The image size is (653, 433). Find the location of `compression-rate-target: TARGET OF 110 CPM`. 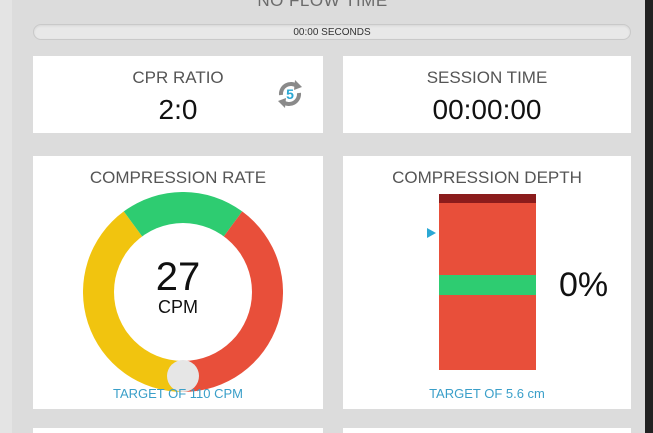

compression-rate-target: TARGET OF 110 CPM is located at coordinates (178, 393).